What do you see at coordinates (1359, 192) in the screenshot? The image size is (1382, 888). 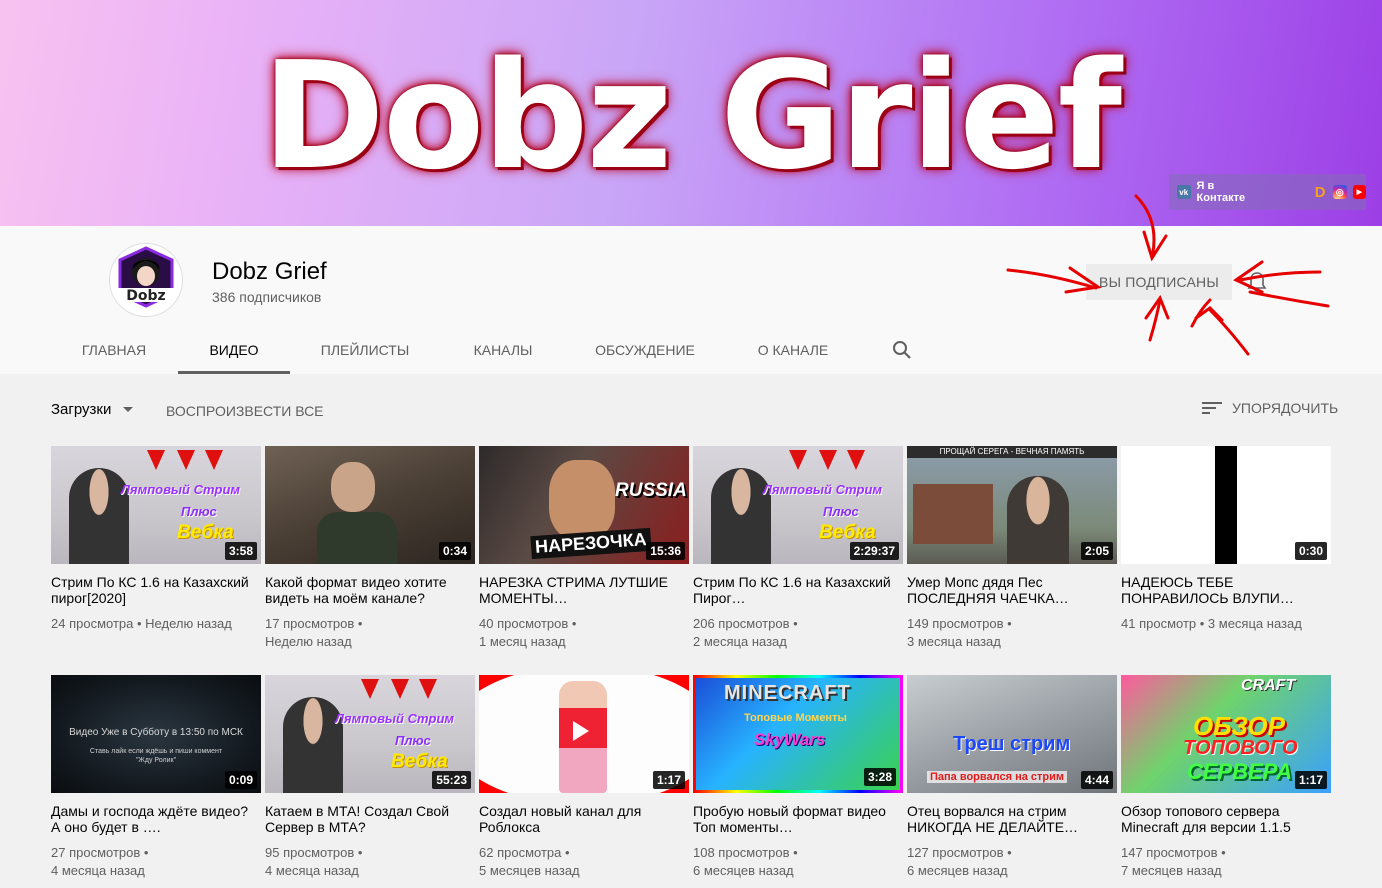 I see `youtube-icon: ▶` at bounding box center [1359, 192].